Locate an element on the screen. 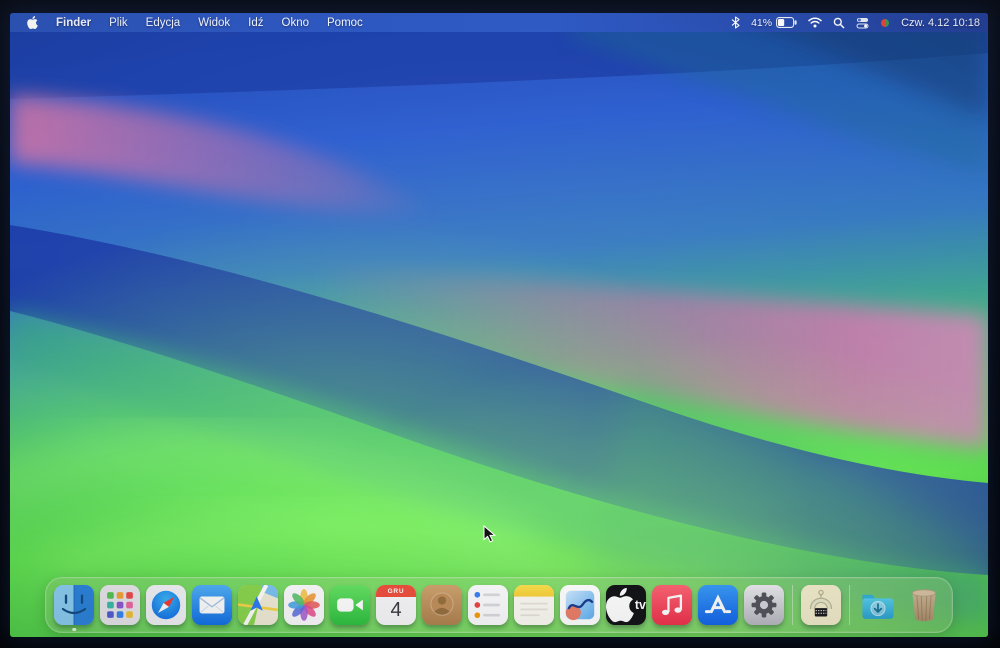 The image size is (1000, 648). menu-bar-status: 41% Czw. 4.12 10:18 is located at coordinates (855, 22).